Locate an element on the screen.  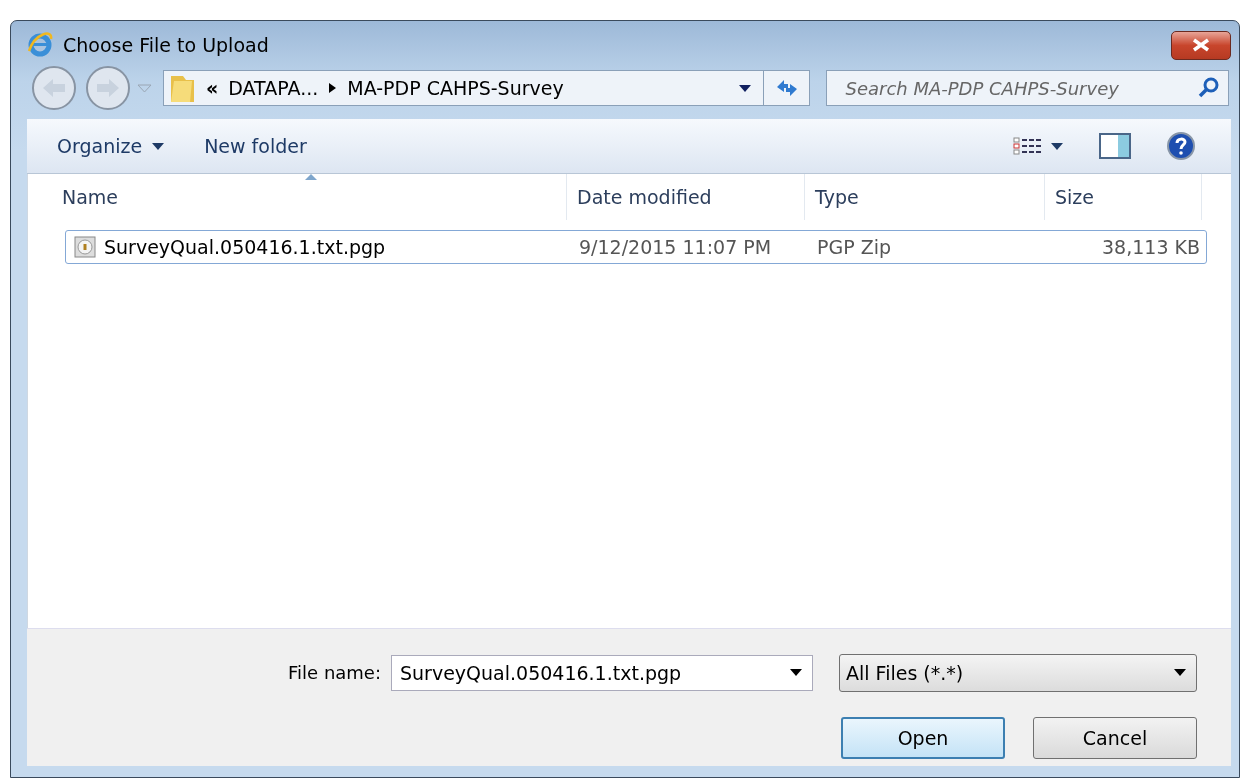
close-button is located at coordinates (1201, 45).